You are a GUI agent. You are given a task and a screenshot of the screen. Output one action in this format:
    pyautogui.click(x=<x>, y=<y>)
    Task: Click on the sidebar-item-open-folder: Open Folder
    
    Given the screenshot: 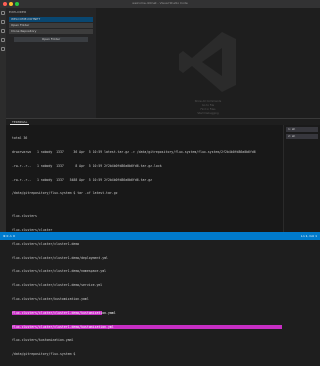 What is the action you would take?
    pyautogui.click(x=51, y=25)
    